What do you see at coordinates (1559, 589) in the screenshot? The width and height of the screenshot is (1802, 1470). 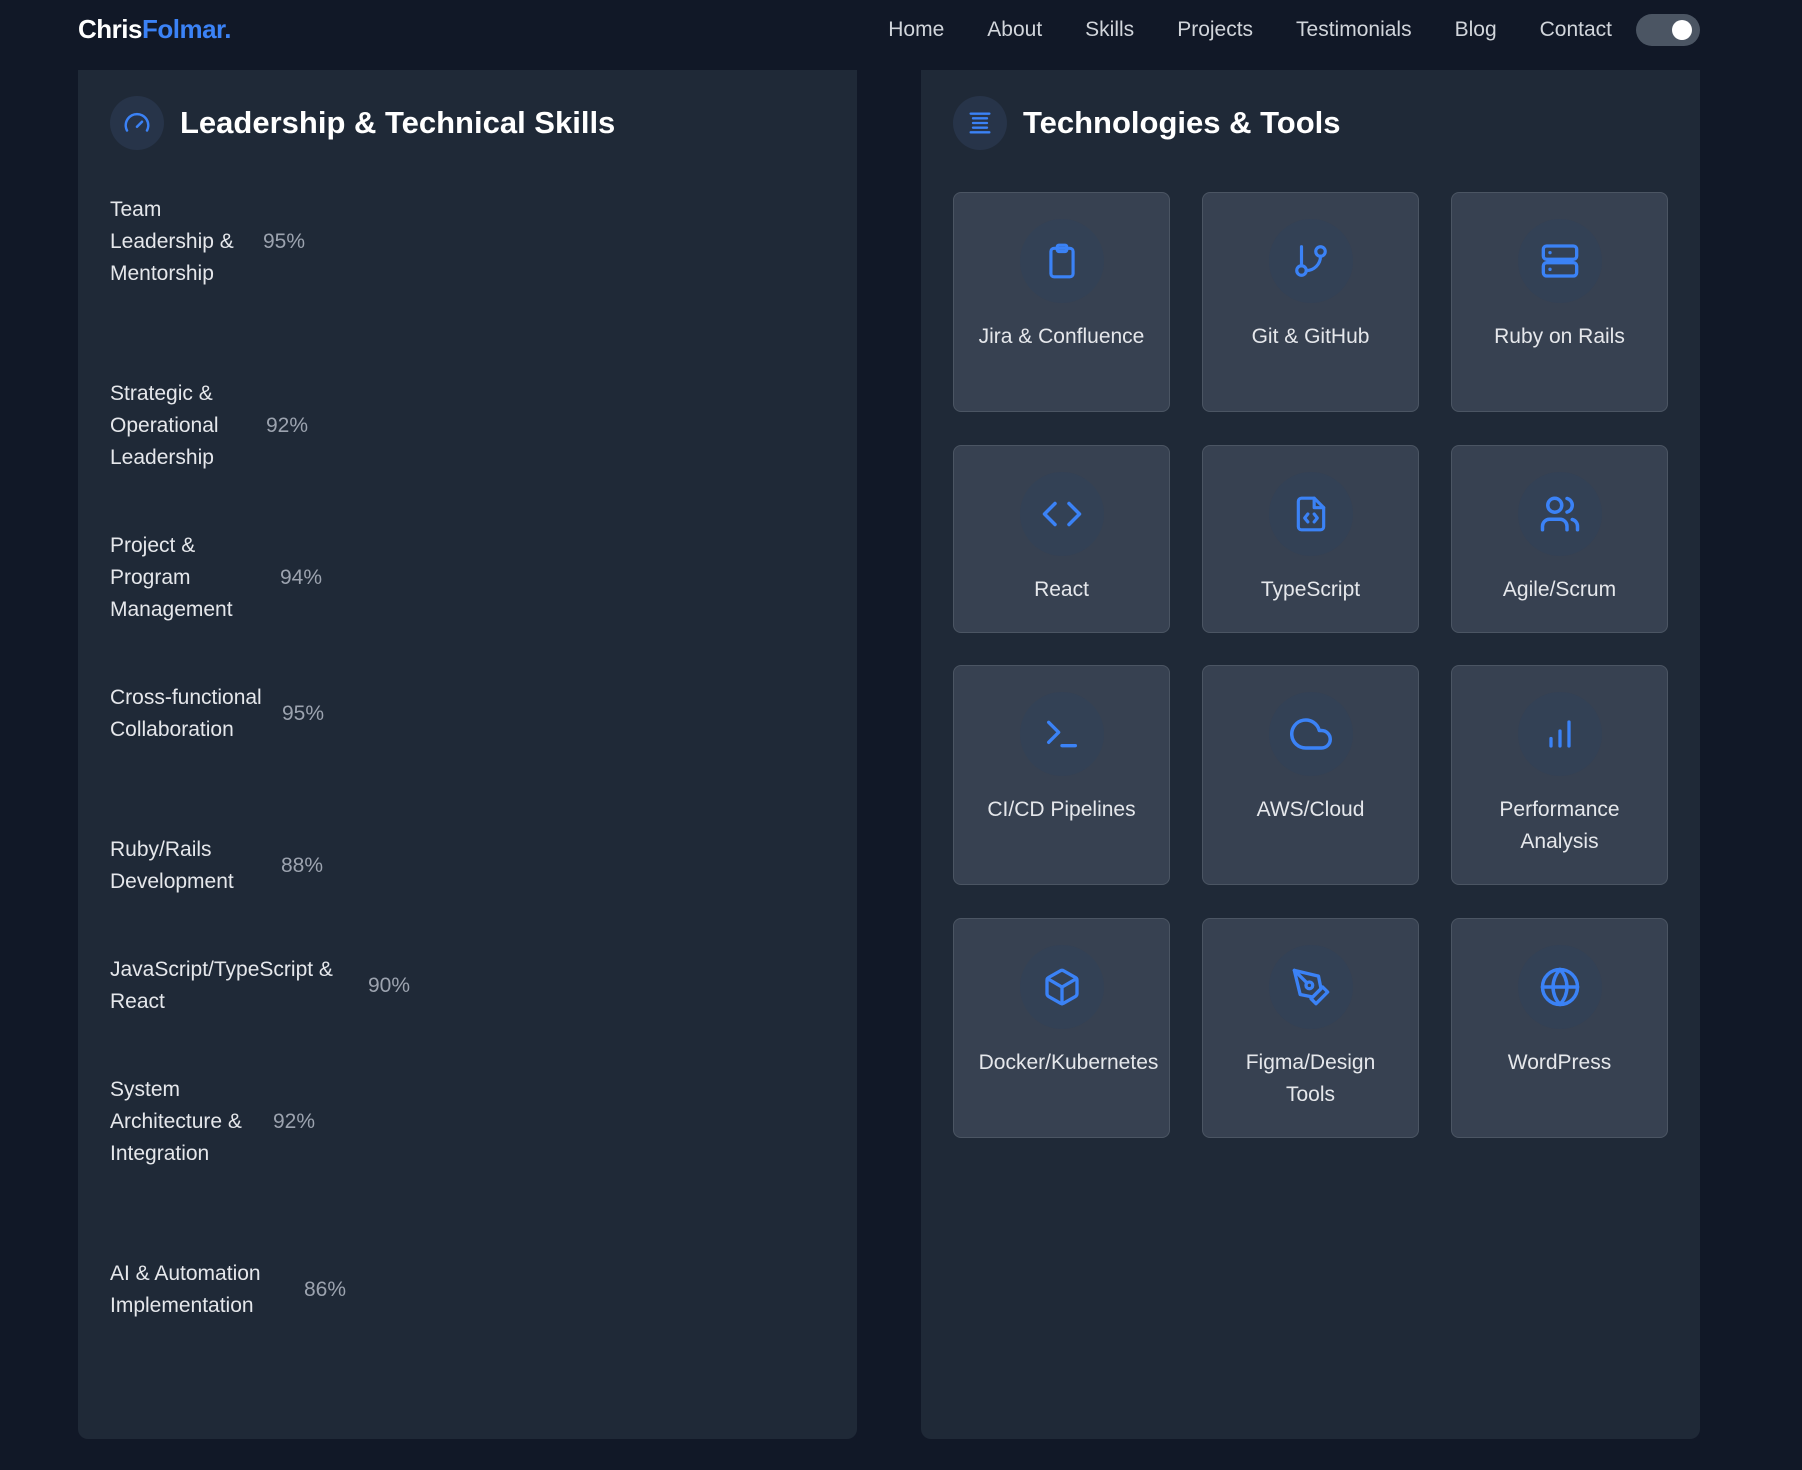 I see `tool-label: Agile/Scrum` at bounding box center [1559, 589].